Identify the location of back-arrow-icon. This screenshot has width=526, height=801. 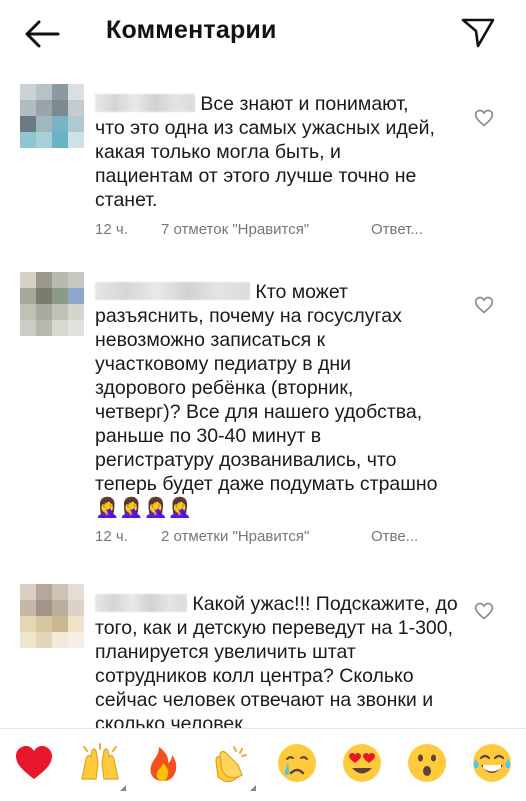
(42, 34).